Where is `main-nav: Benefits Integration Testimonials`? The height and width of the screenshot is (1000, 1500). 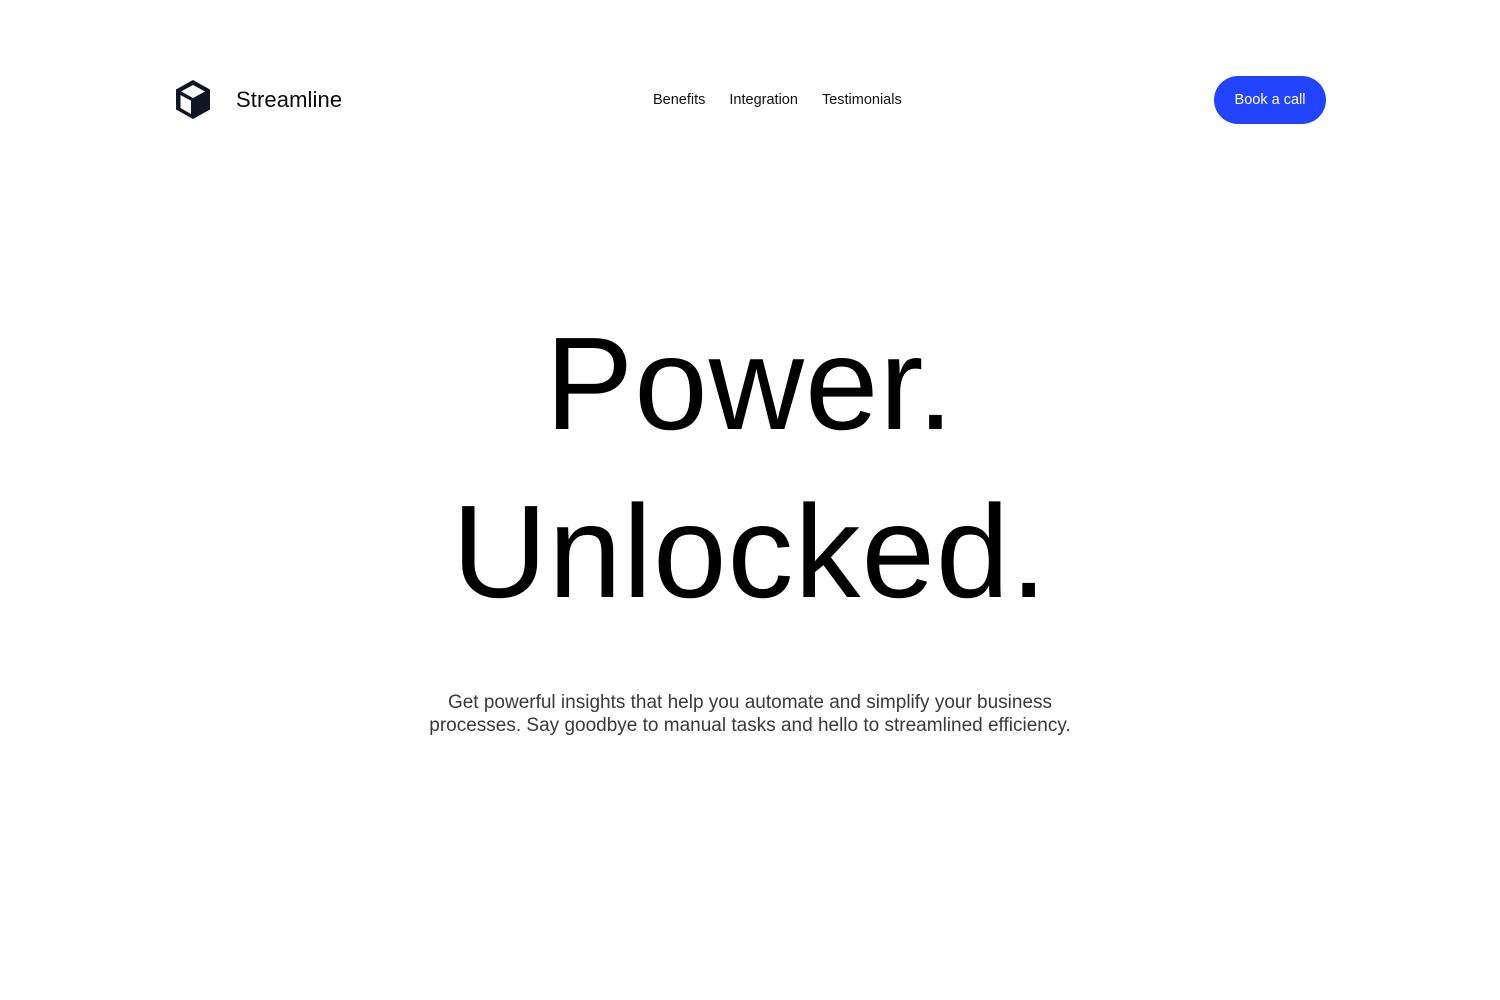 main-nav: Benefits Integration Testimonials is located at coordinates (777, 100).